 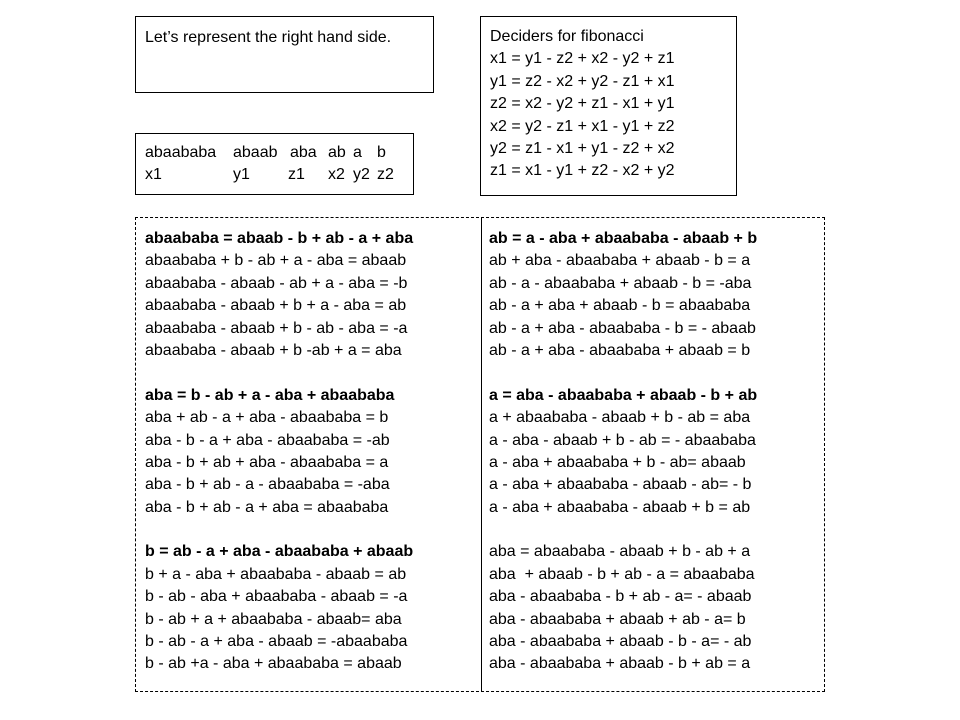 I want to click on equation-line: a + abaababa - abaab + b - ab = aba, so click(x=620, y=418).